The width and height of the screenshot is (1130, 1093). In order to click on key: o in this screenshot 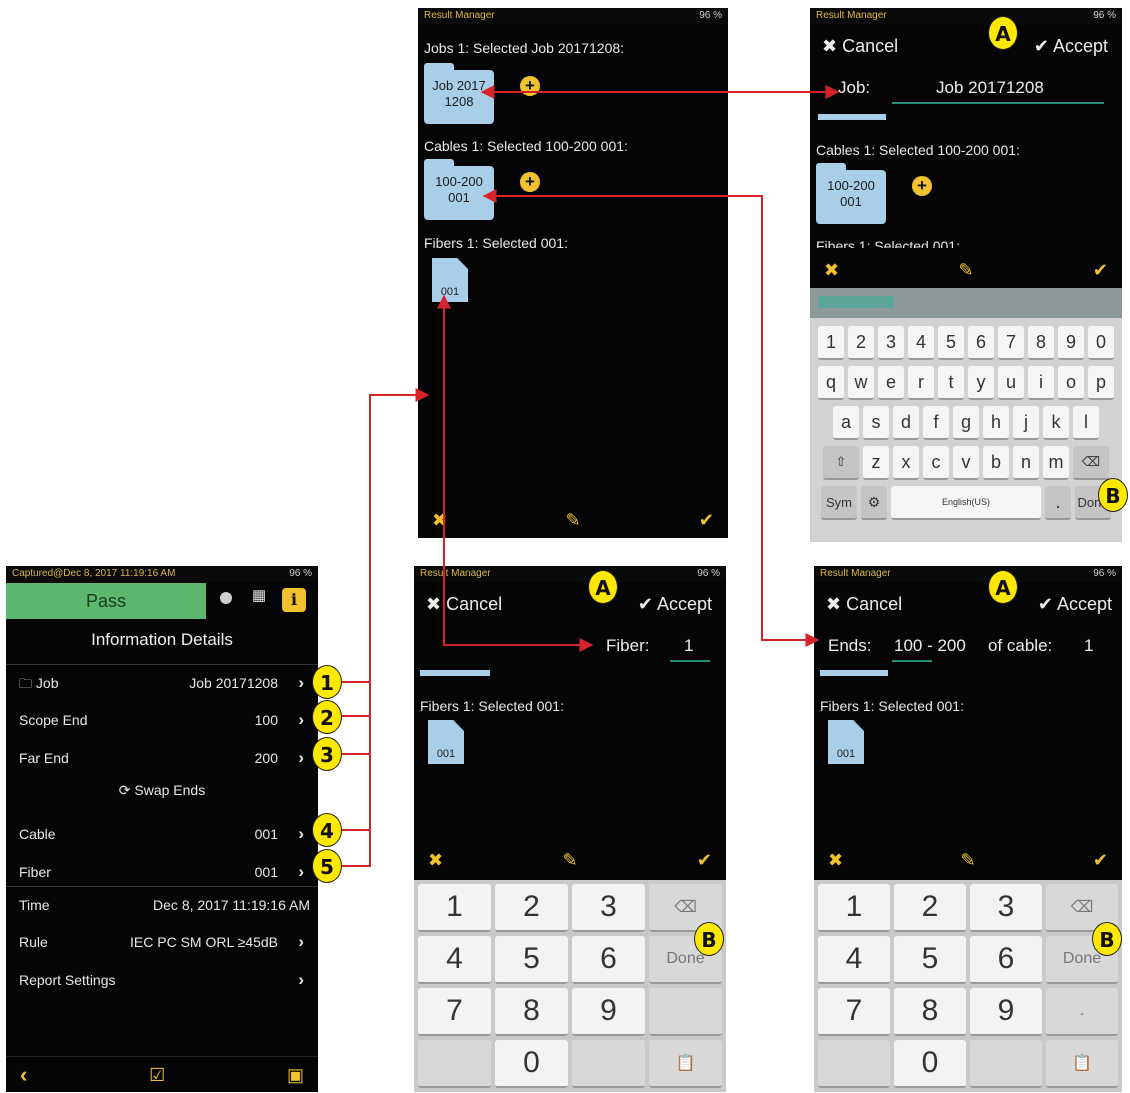, I will do `click(1071, 383)`.